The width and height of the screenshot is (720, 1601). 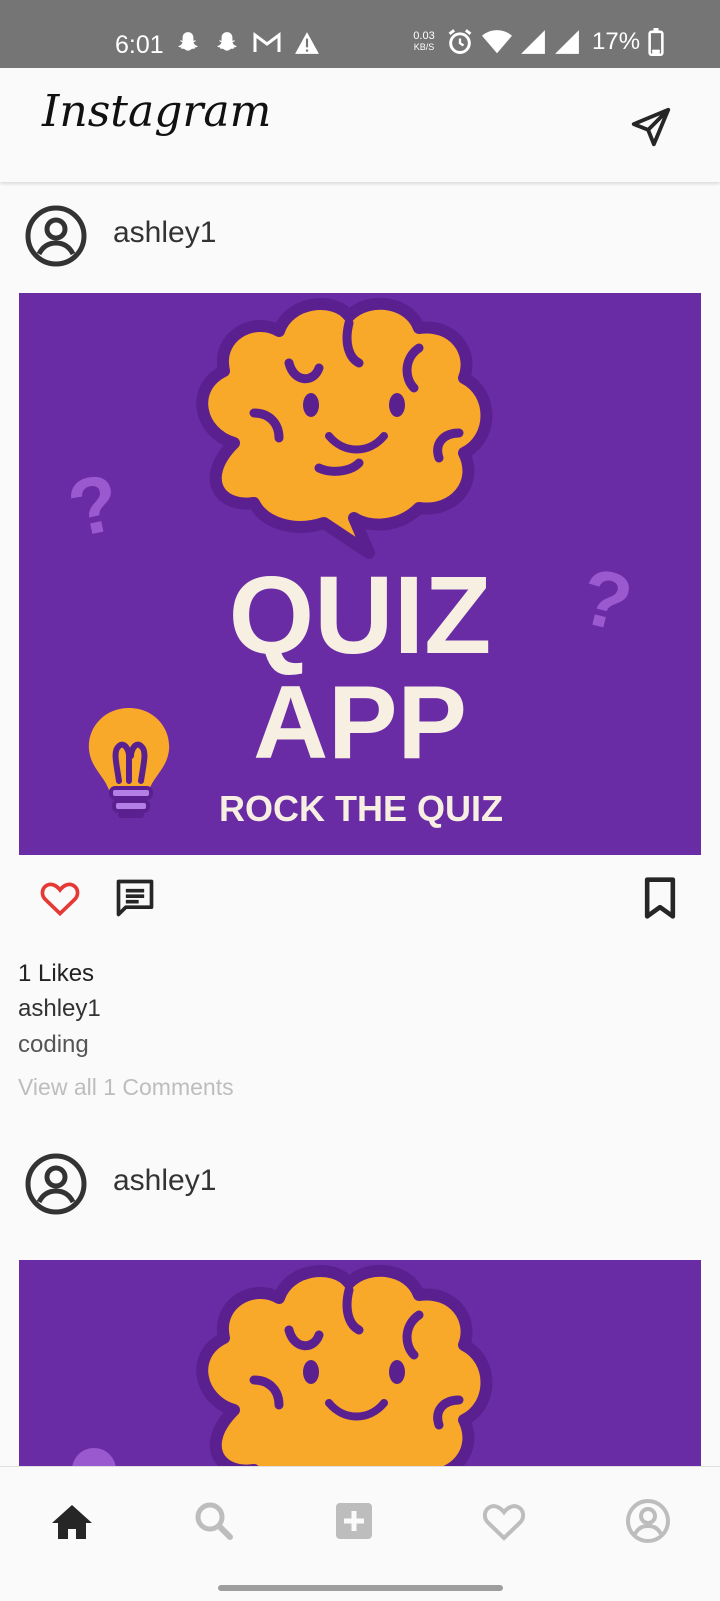 I want to click on wifi-icon, so click(x=497, y=42).